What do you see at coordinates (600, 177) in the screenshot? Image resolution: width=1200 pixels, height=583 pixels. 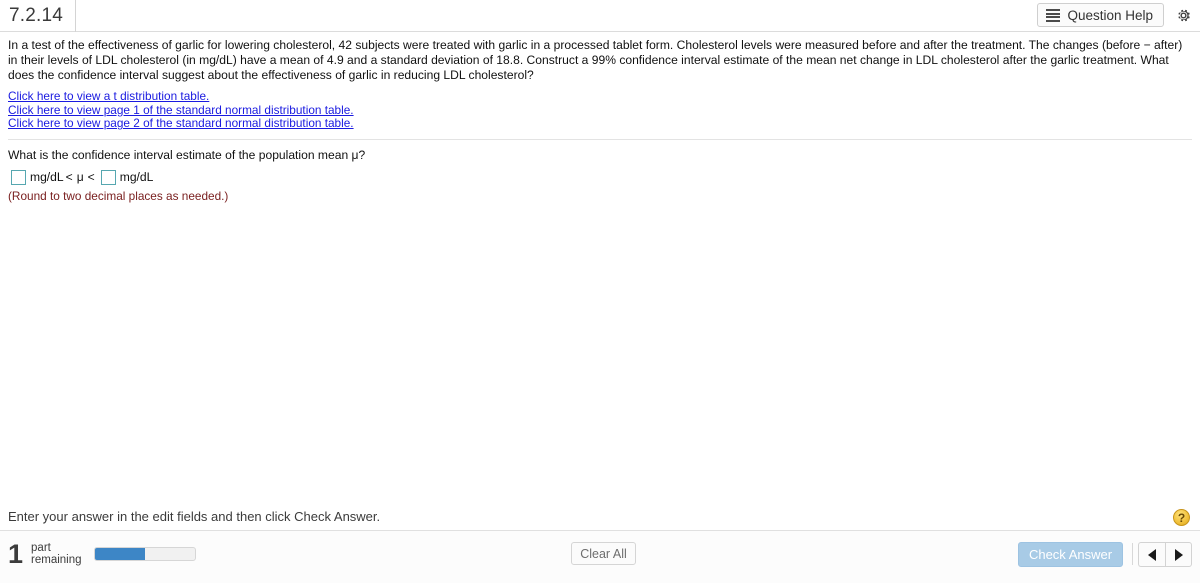 I see `answer-row: mg/dL < μ < mg/dL` at bounding box center [600, 177].